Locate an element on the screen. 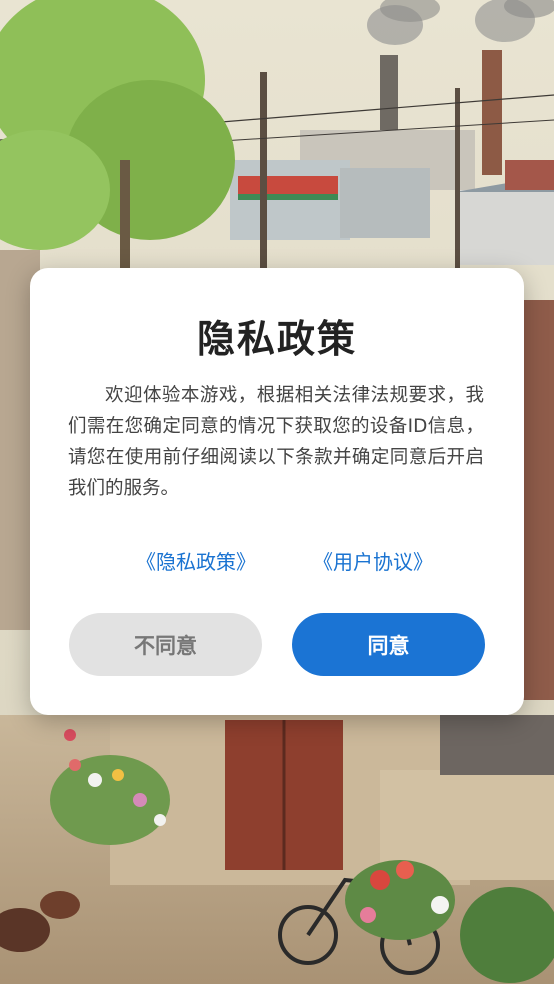 Image resolution: width=554 pixels, height=984 pixels. privacy-policy-link: 《隐私政策》 is located at coordinates (196, 560).